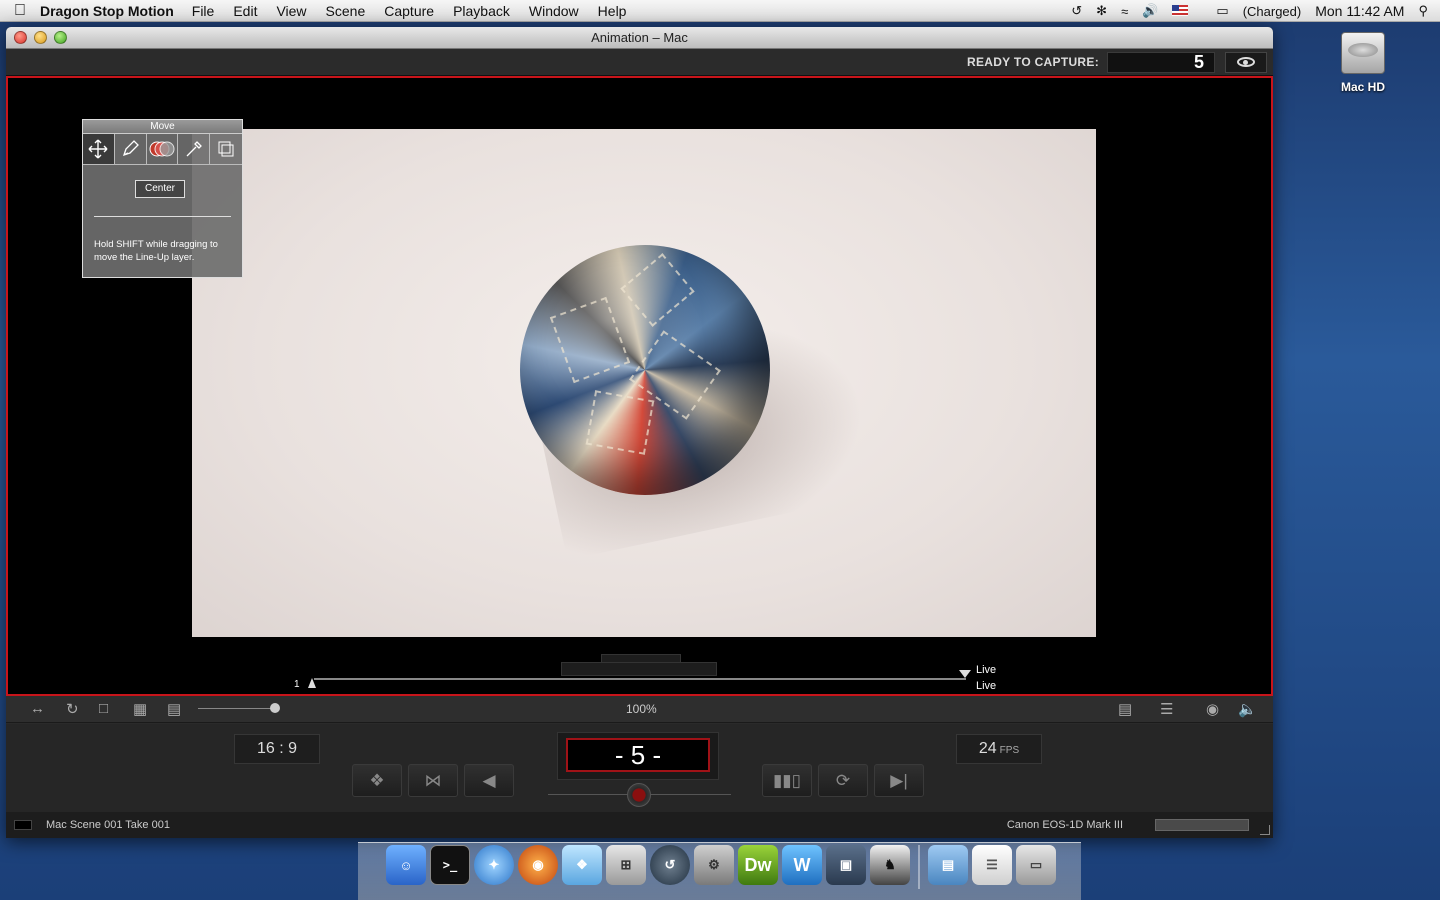 The height and width of the screenshot is (900, 1440). I want to click on stamp-ball, so click(645, 370).